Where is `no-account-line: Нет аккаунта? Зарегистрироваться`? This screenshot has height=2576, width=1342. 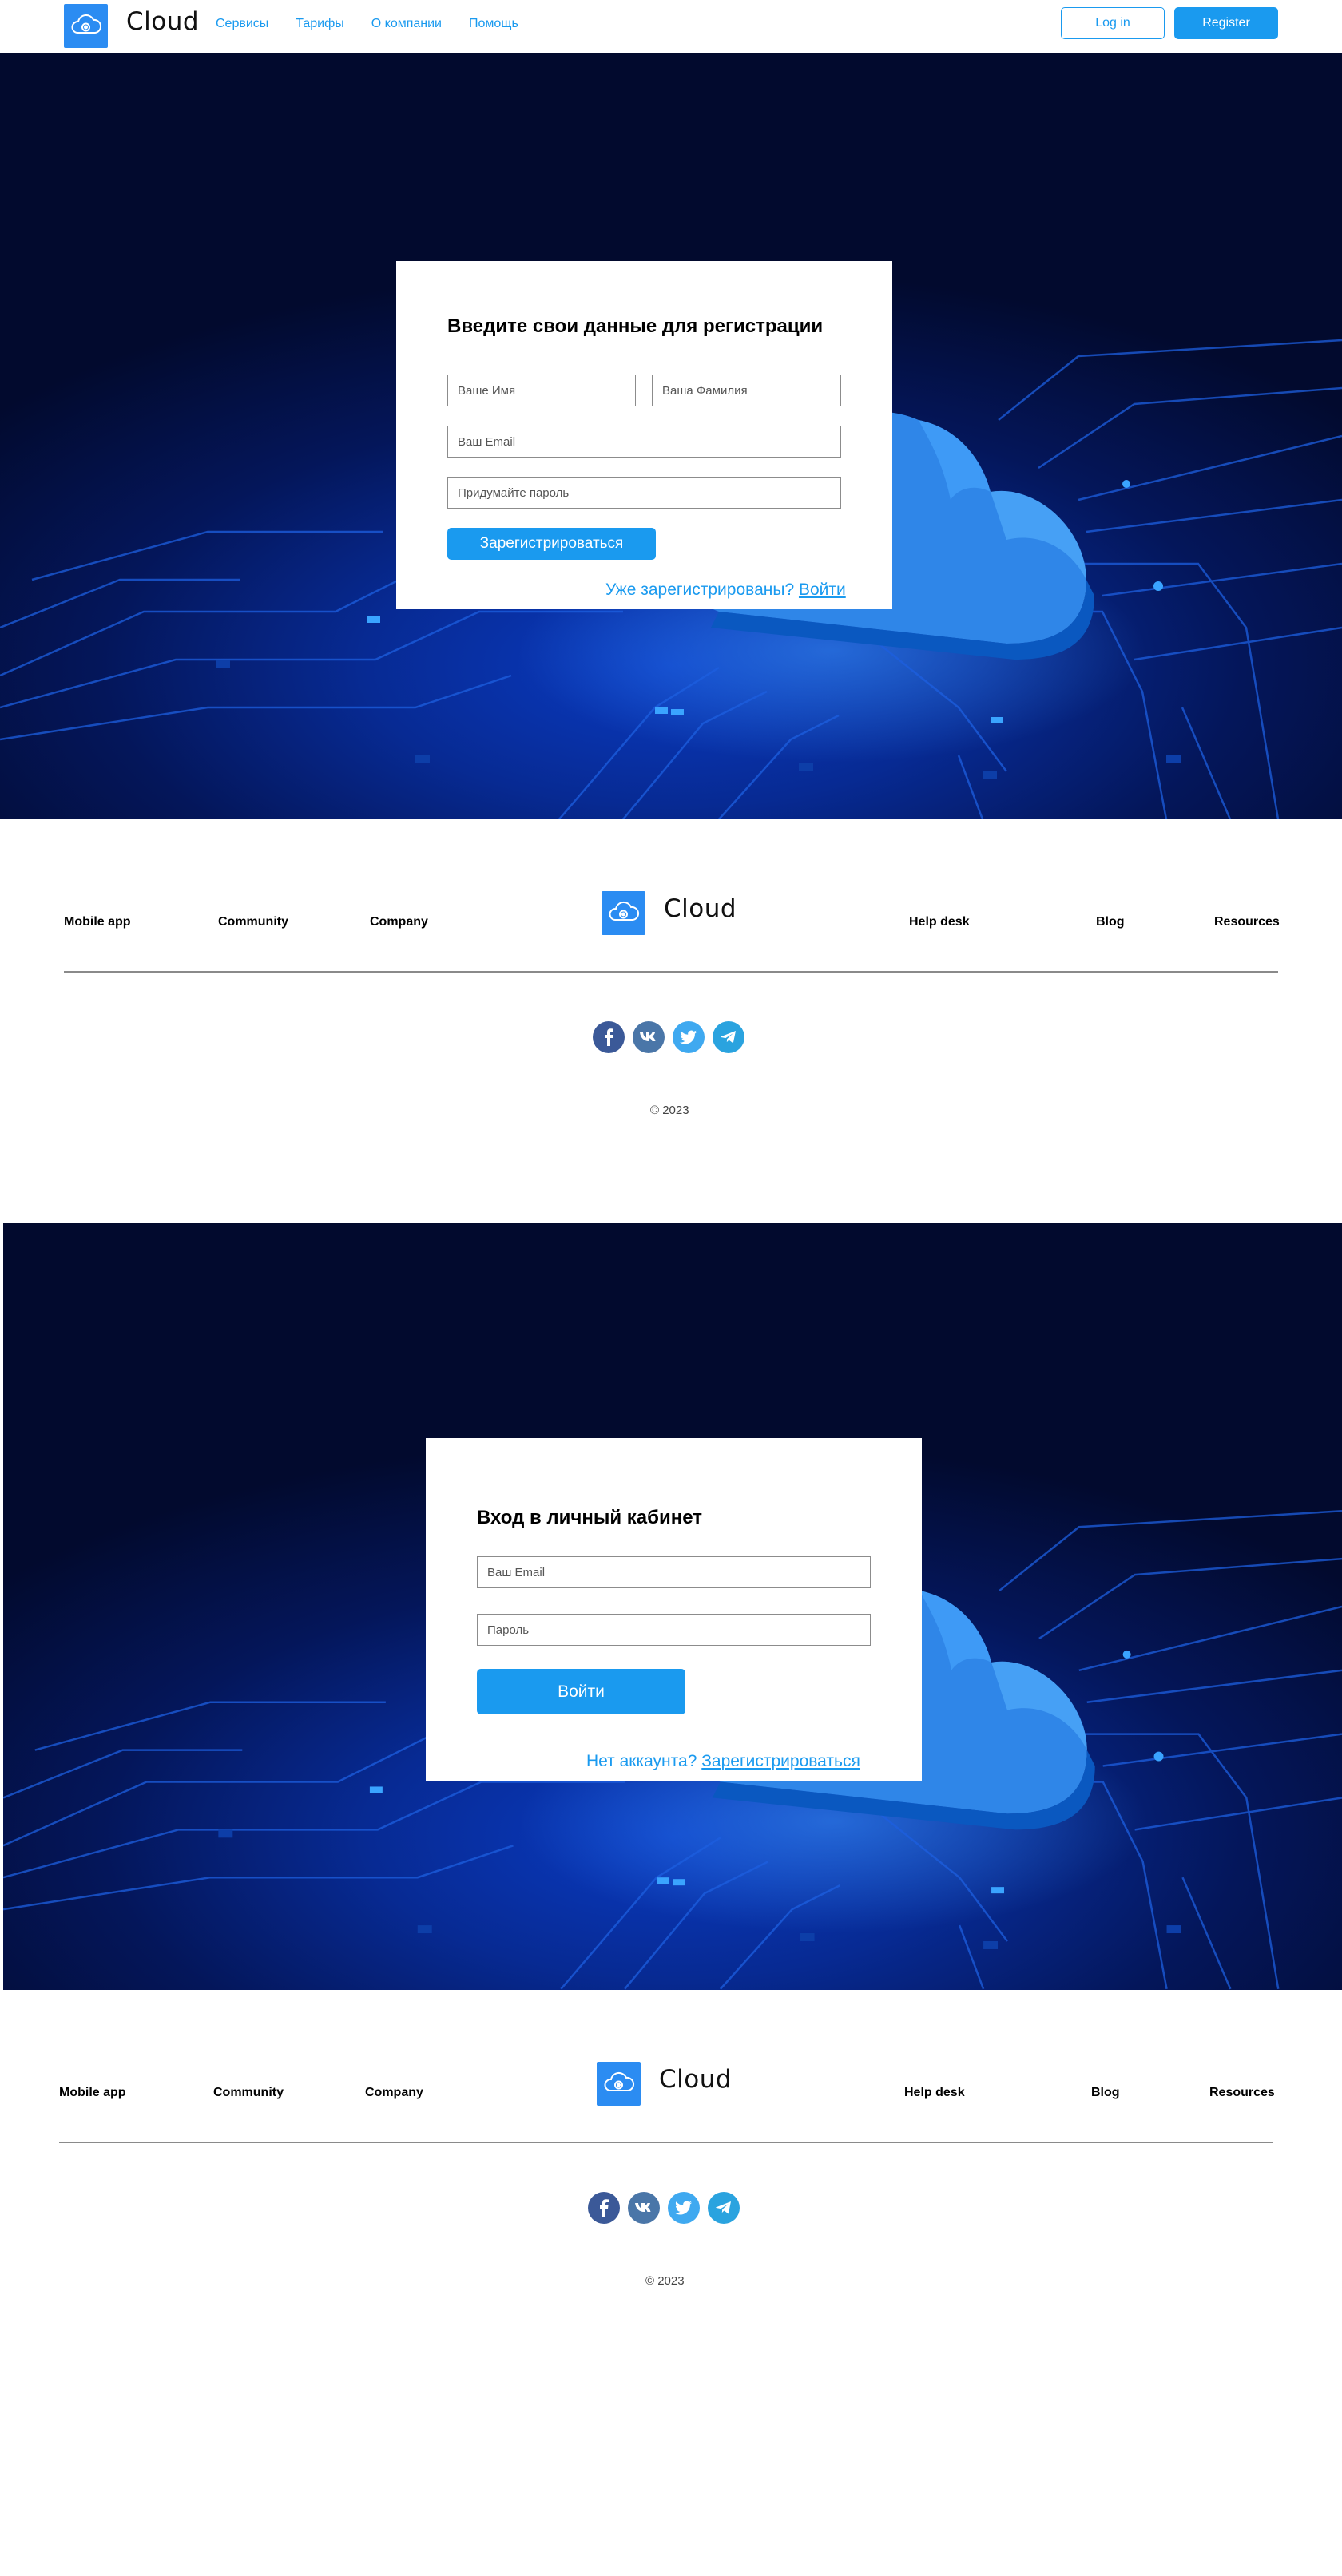 no-account-line: Нет аккаунта? Зарегистрироваться is located at coordinates (723, 1761).